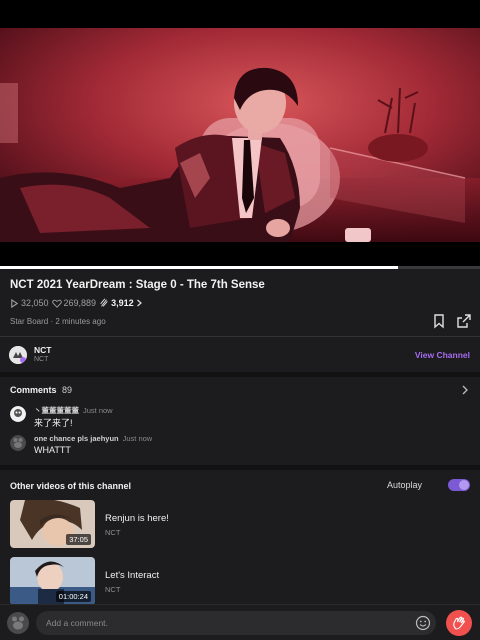  Describe the element at coordinates (52, 450) in the screenshot. I see `comment-text: WHATTT` at that location.